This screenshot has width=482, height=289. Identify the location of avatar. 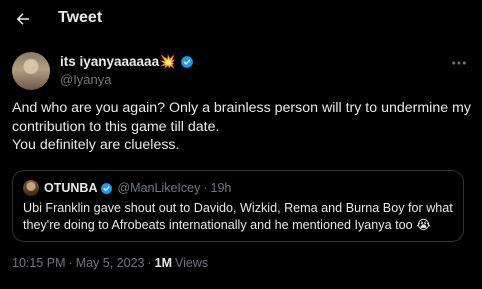
(31, 71).